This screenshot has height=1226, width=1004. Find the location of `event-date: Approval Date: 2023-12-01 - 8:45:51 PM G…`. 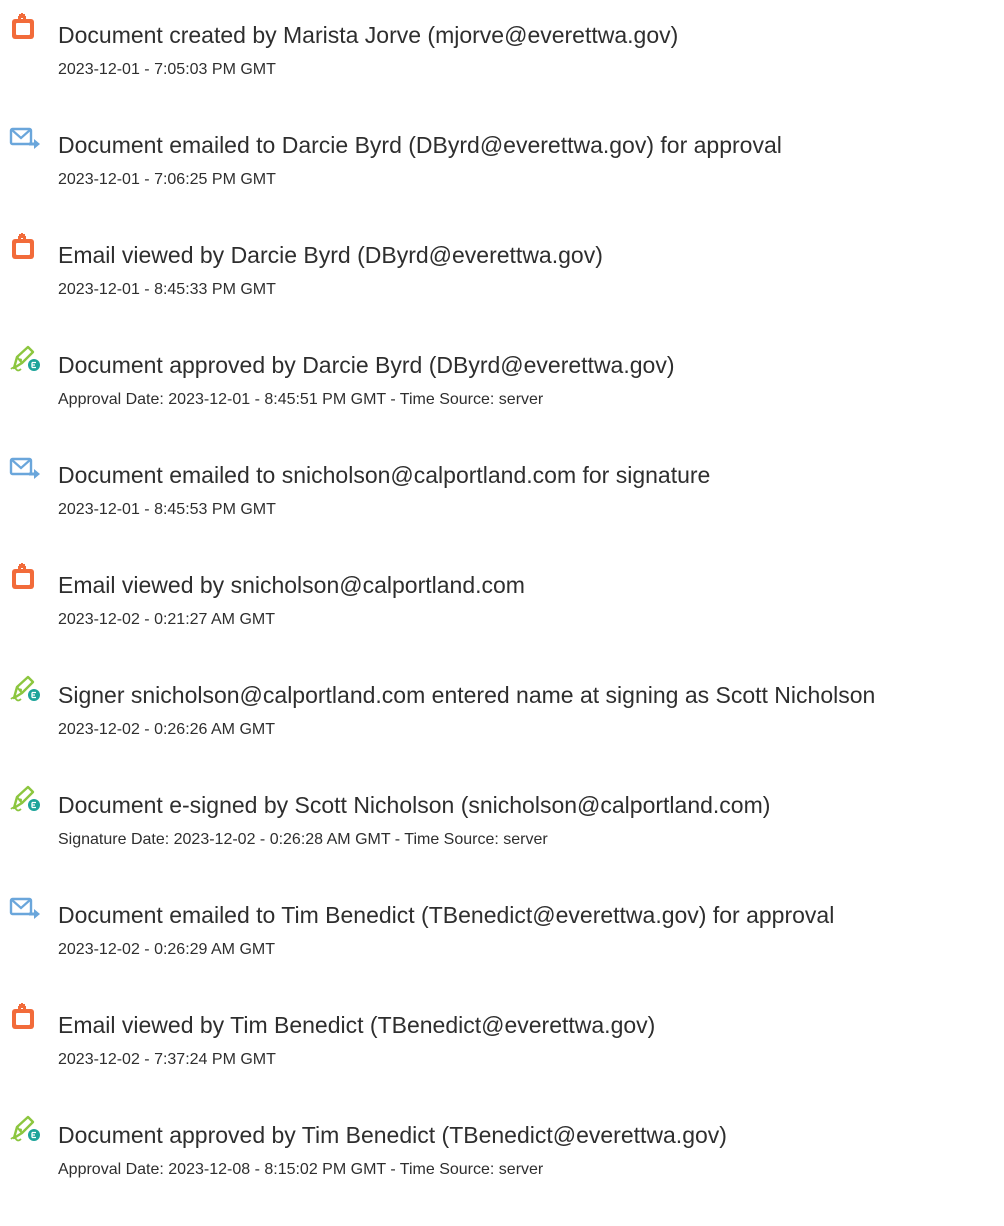

event-date: Approval Date: 2023-12-01 - 8:45:51 PM G… is located at coordinates (301, 399).